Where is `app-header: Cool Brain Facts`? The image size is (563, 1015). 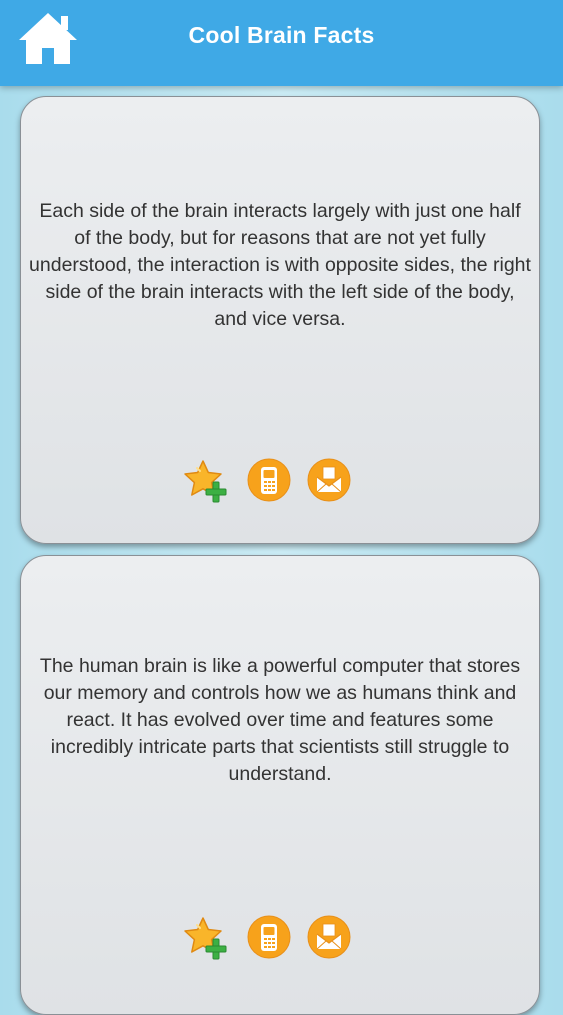
app-header: Cool Brain Facts is located at coordinates (281, 43).